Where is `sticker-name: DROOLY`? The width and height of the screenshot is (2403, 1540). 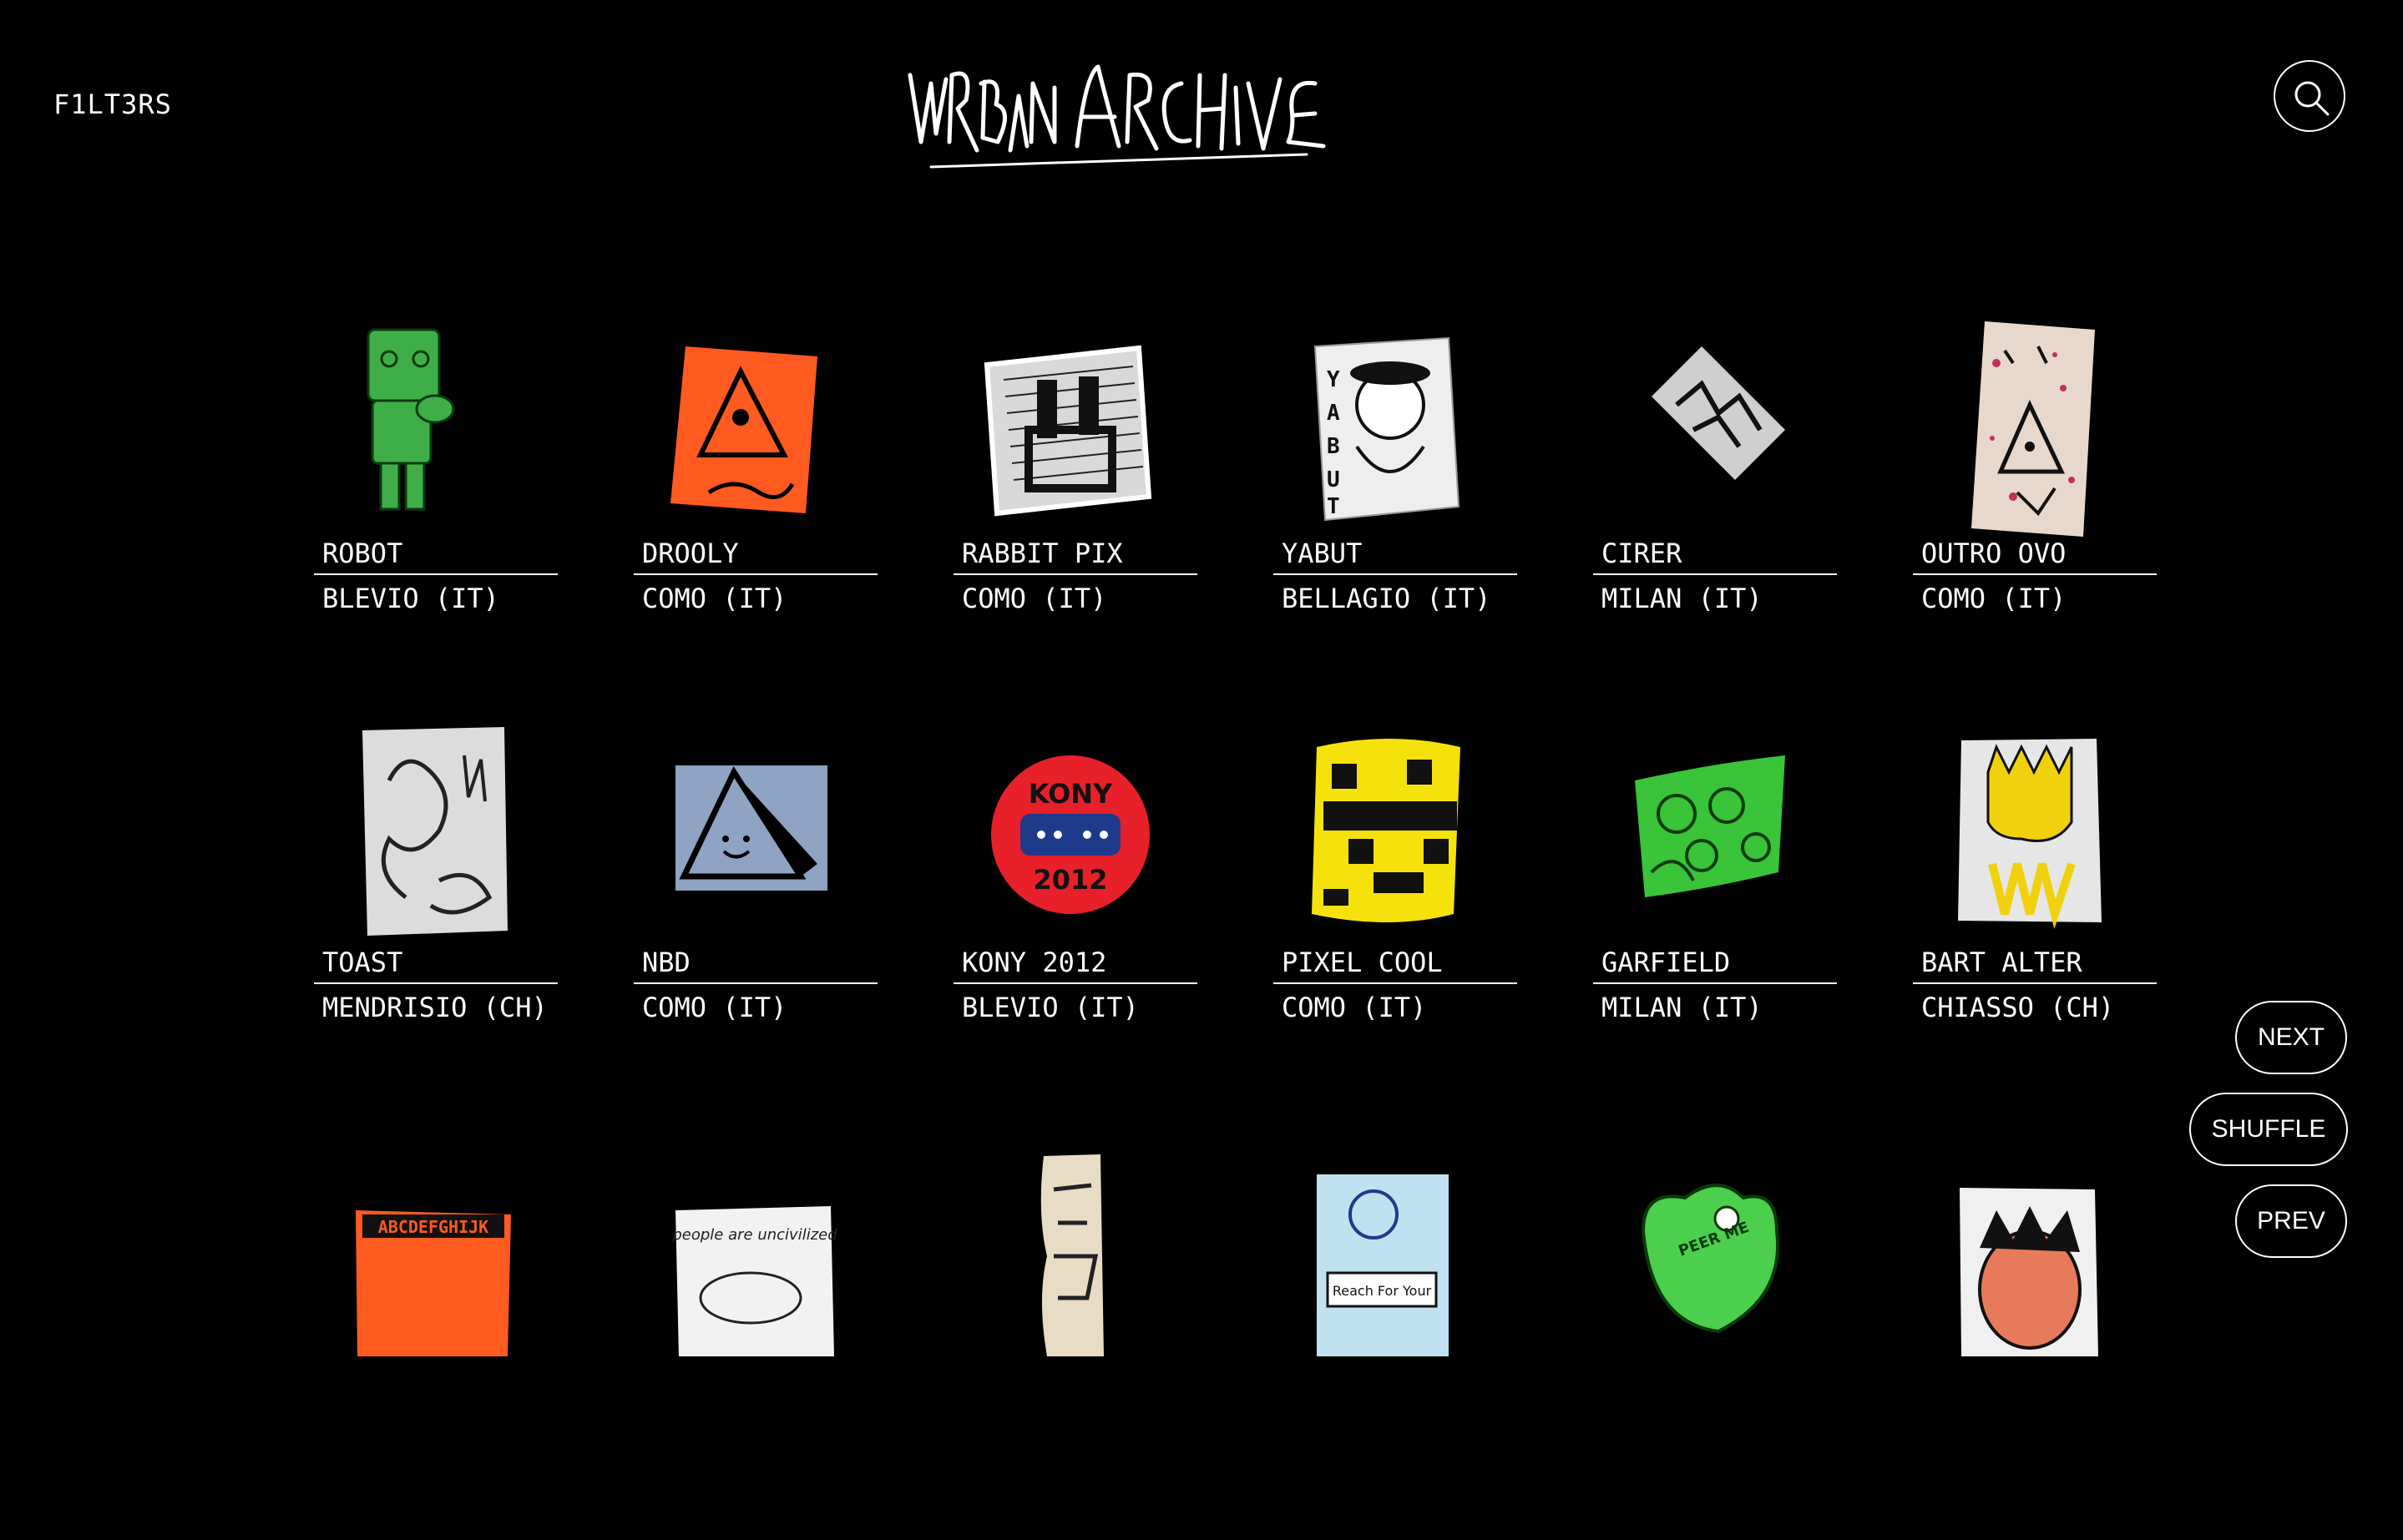
sticker-name: DROOLY is located at coordinates (756, 556).